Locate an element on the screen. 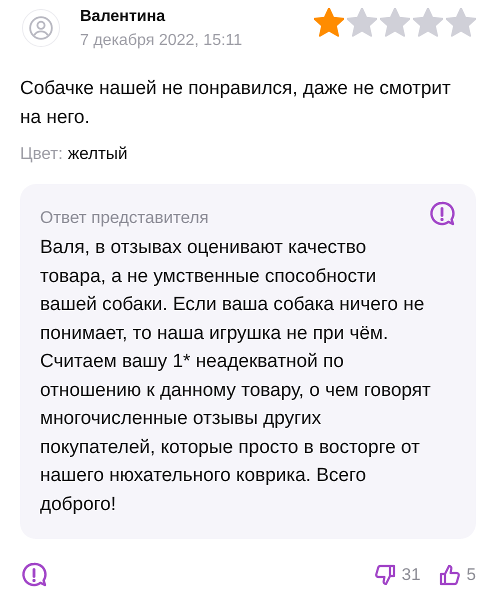 Image resolution: width=498 pixels, height=604 pixels. like-count: 5 is located at coordinates (471, 575).